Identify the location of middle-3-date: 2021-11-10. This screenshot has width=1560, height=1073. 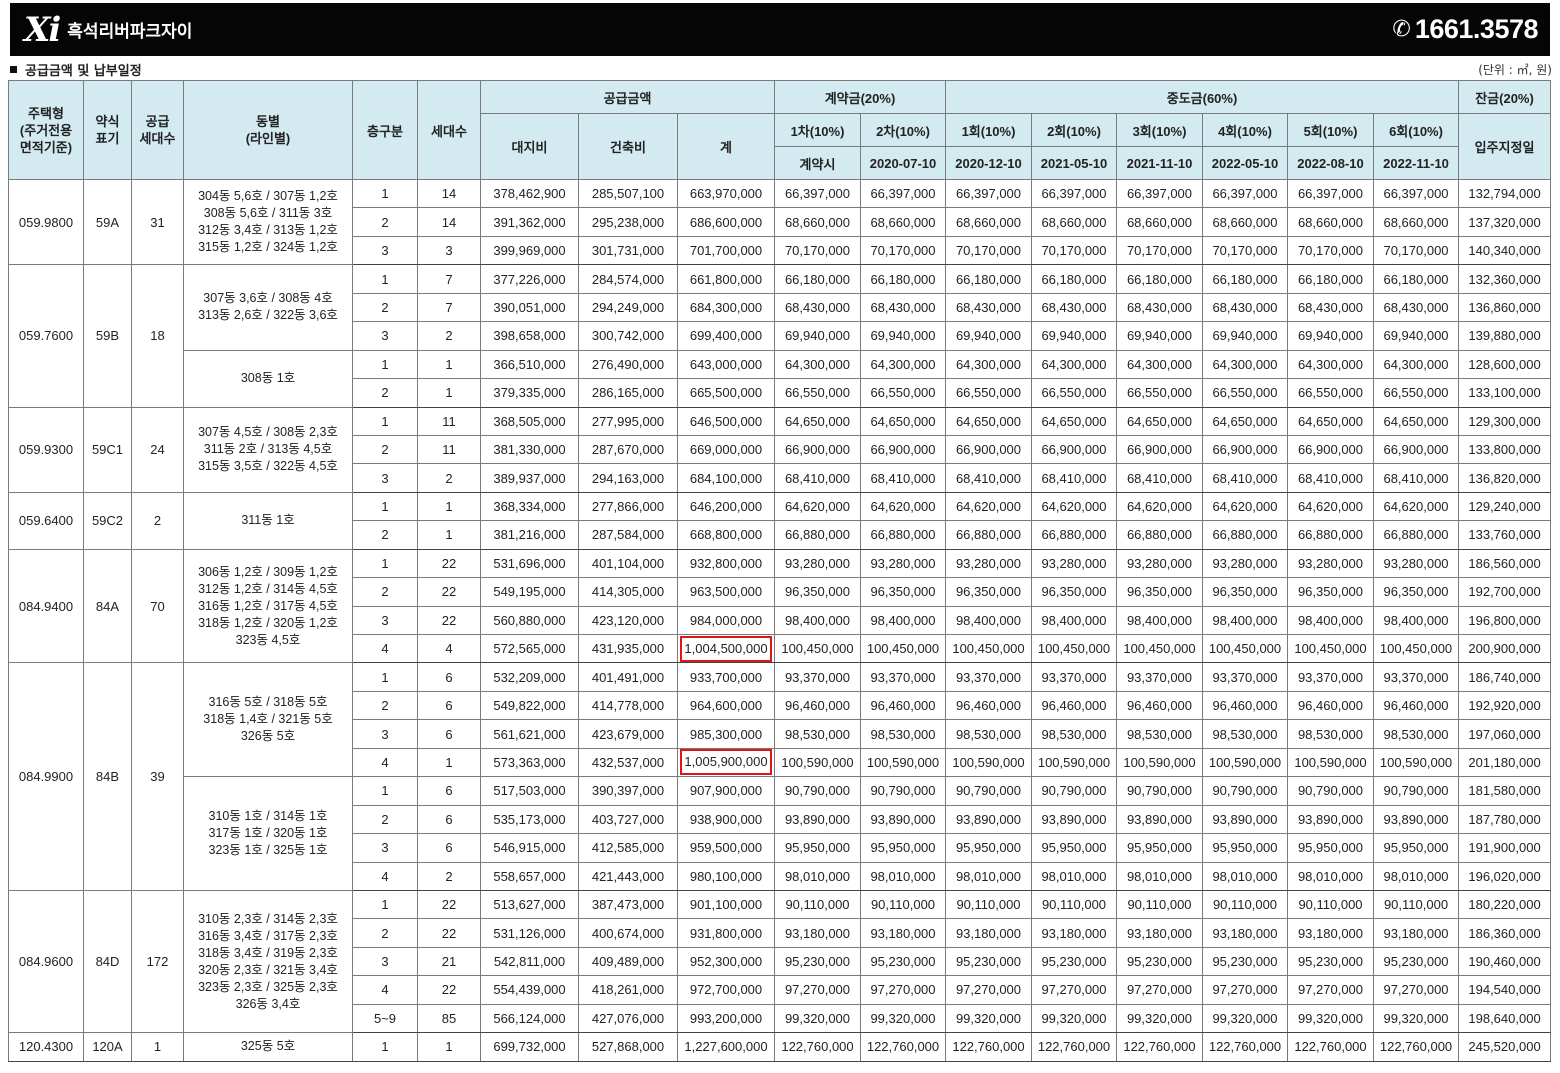
(1159, 163).